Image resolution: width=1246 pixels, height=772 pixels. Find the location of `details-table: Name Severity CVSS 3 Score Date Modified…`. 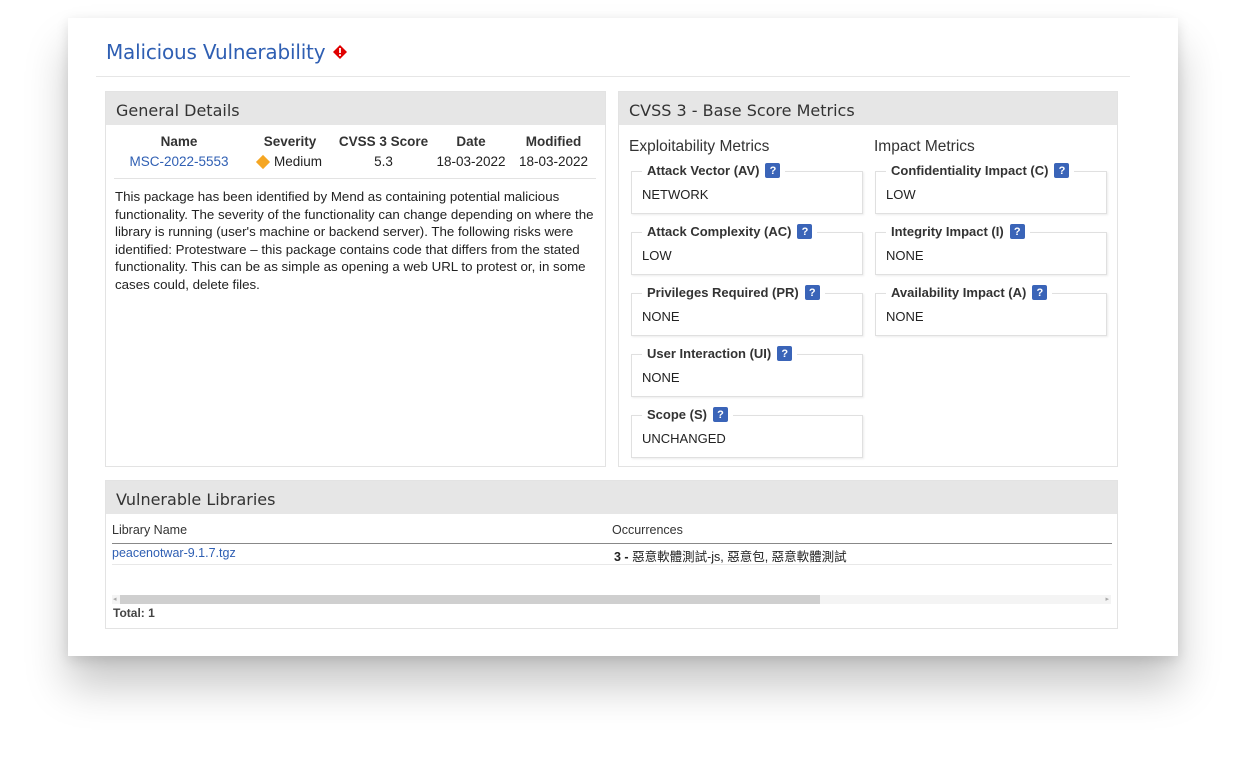

details-table: Name Severity CVSS 3 Score Date Modified… is located at coordinates (355, 156).